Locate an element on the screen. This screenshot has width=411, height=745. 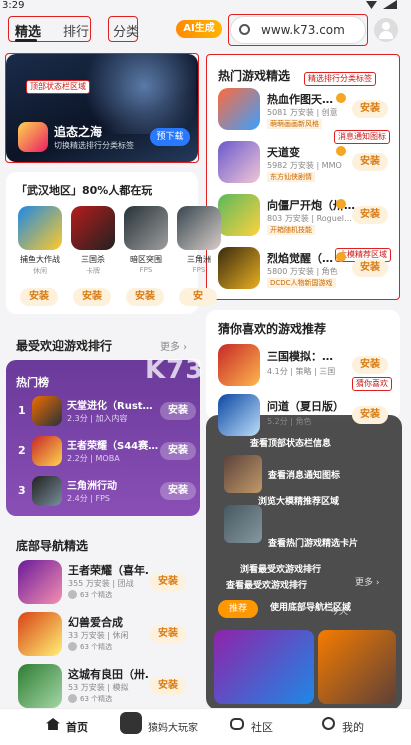
overlay-tab-recommend: 推荐 is located at coordinates (238, 609).